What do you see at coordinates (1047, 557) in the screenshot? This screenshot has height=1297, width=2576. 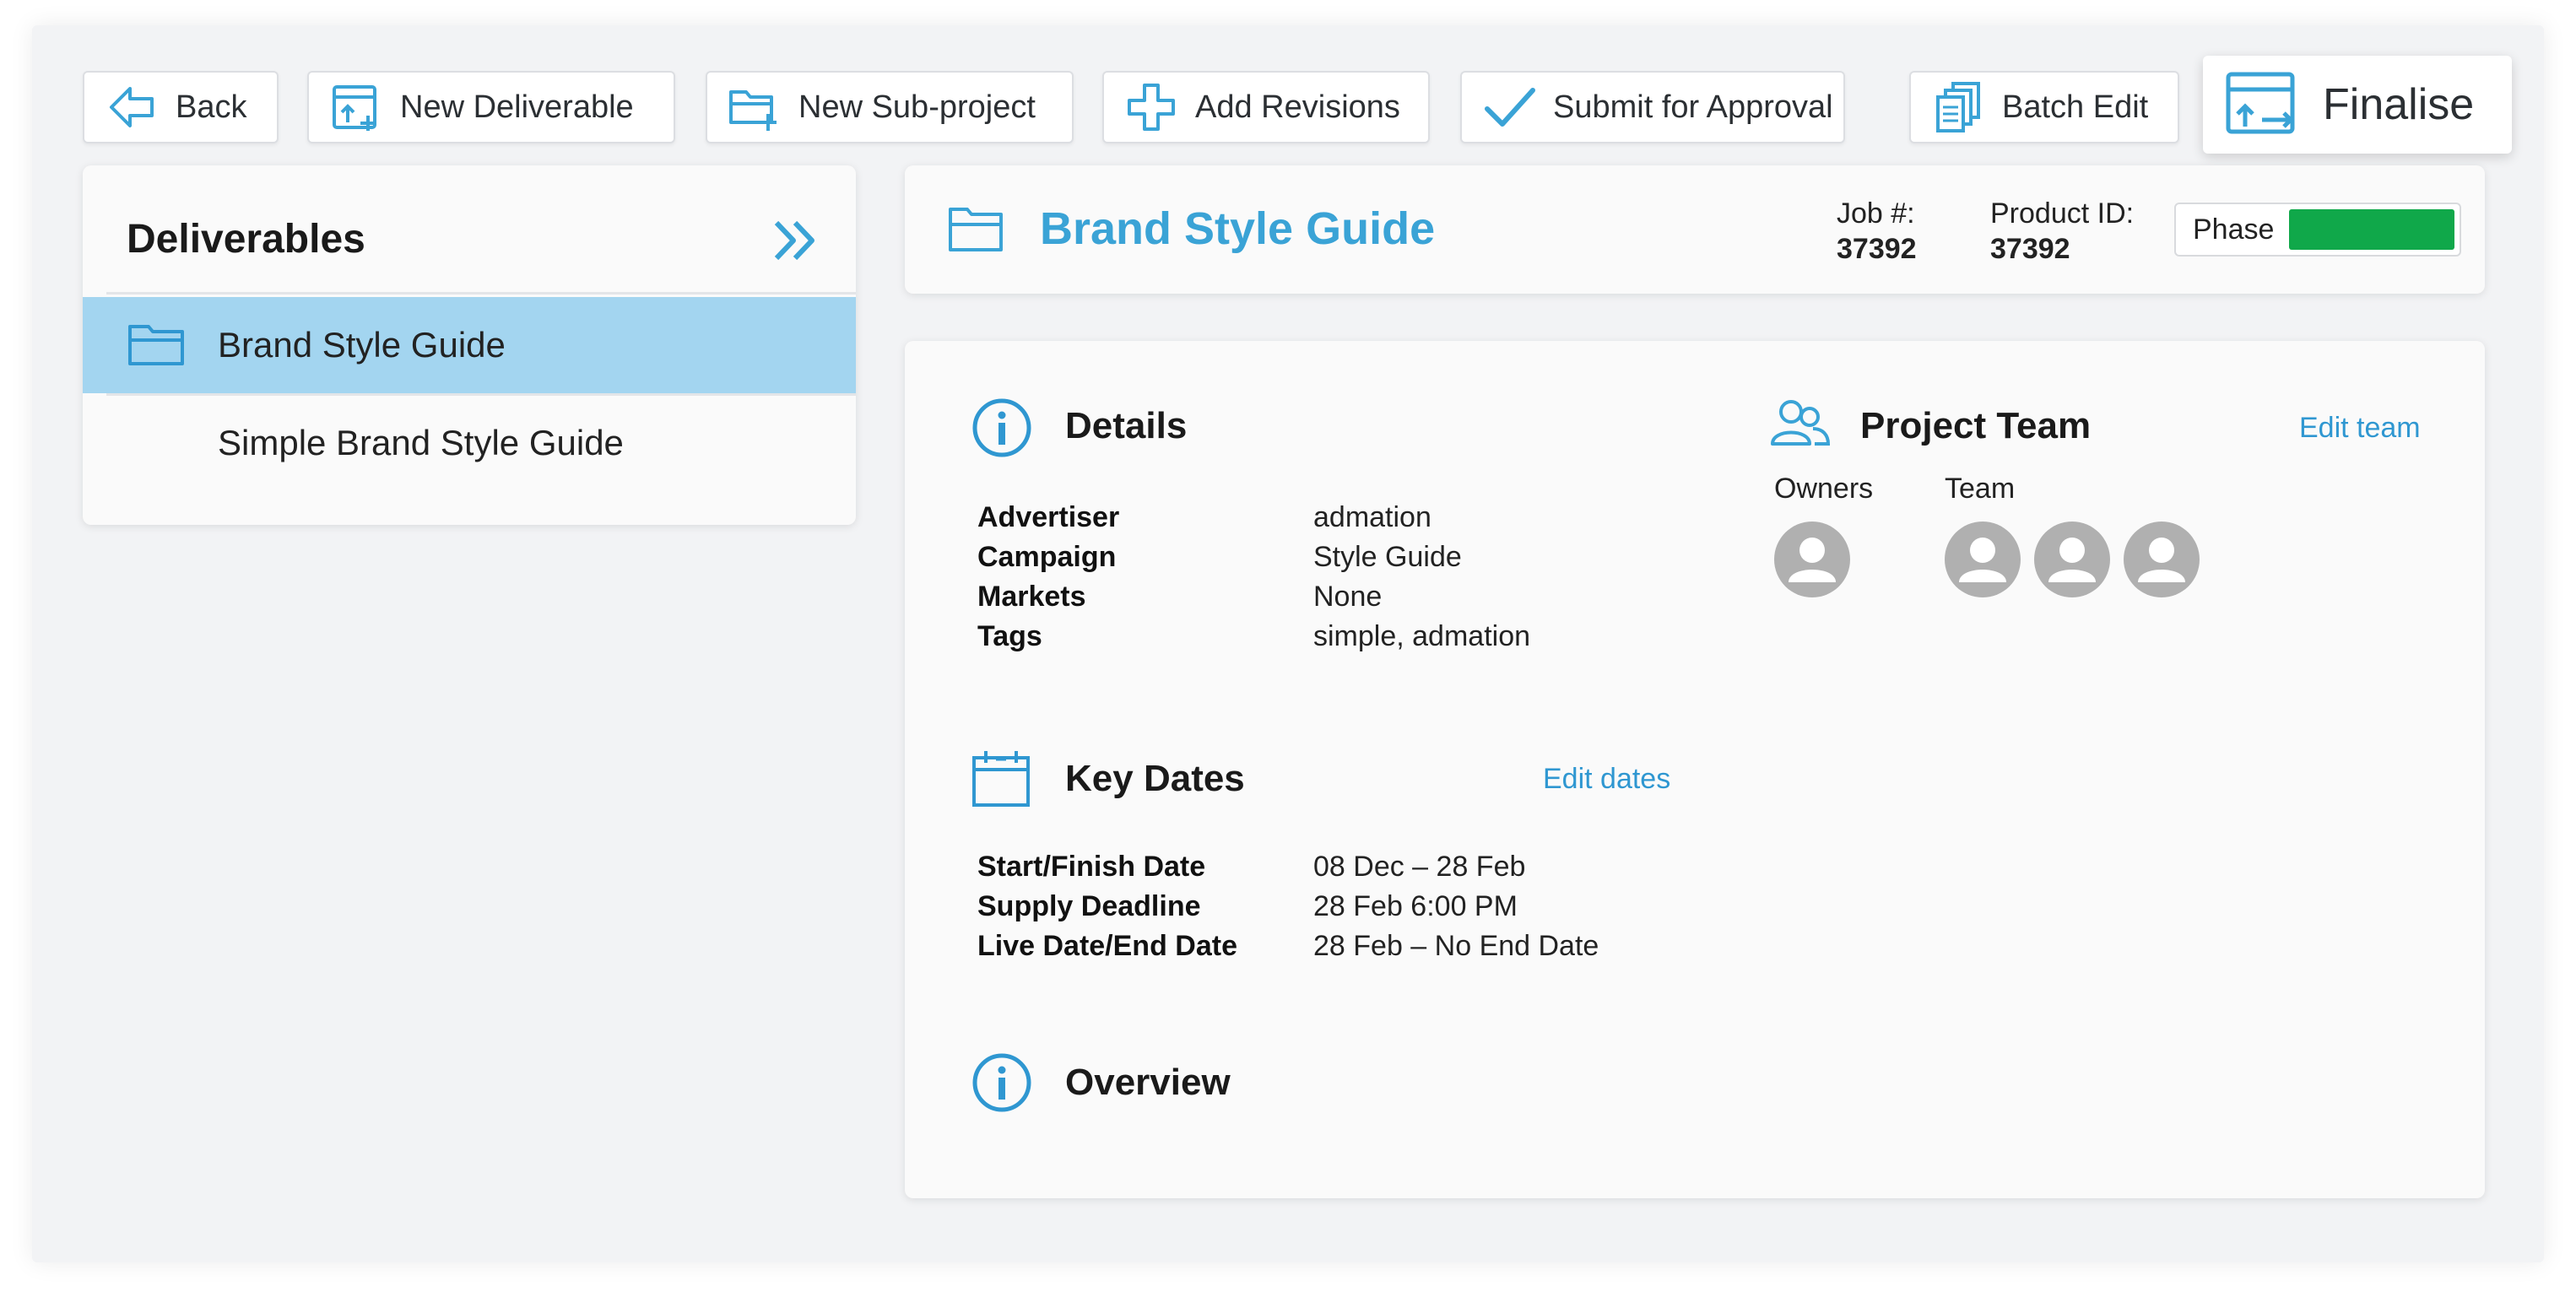 I see `campaign-label: Campaign` at bounding box center [1047, 557].